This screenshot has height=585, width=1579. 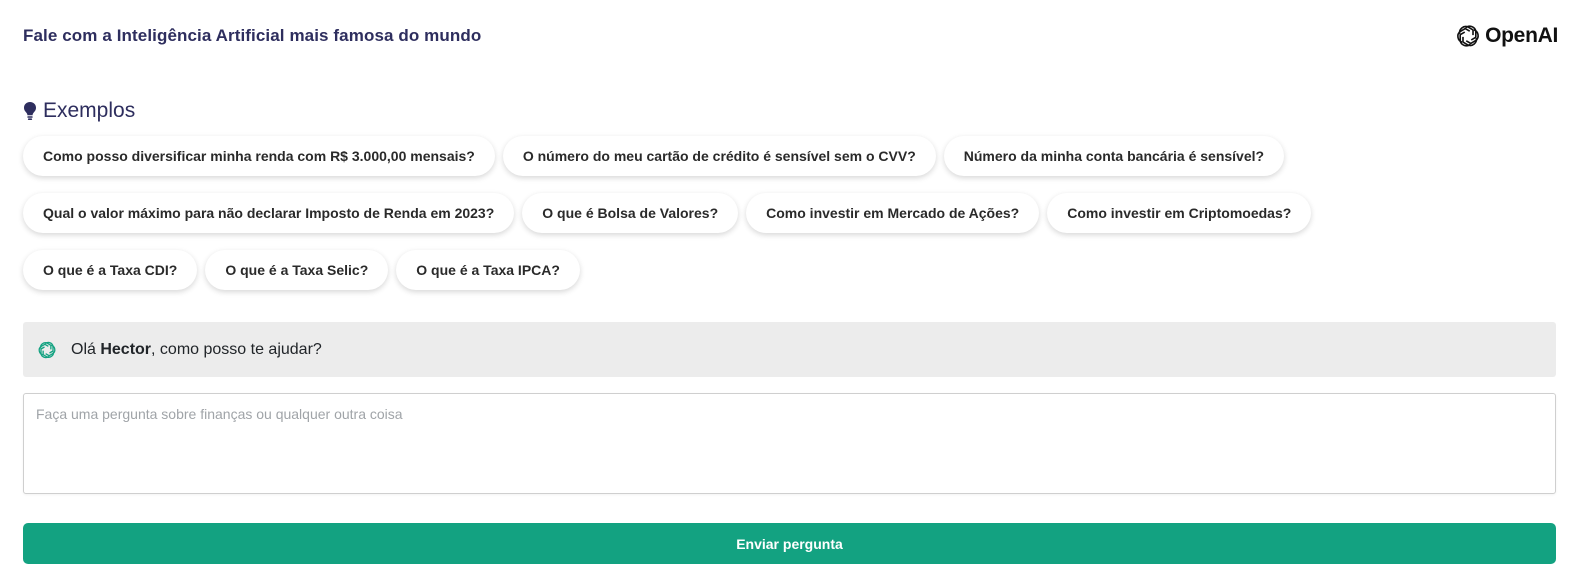 What do you see at coordinates (89, 110) in the screenshot?
I see `examples-title: Exemplos` at bounding box center [89, 110].